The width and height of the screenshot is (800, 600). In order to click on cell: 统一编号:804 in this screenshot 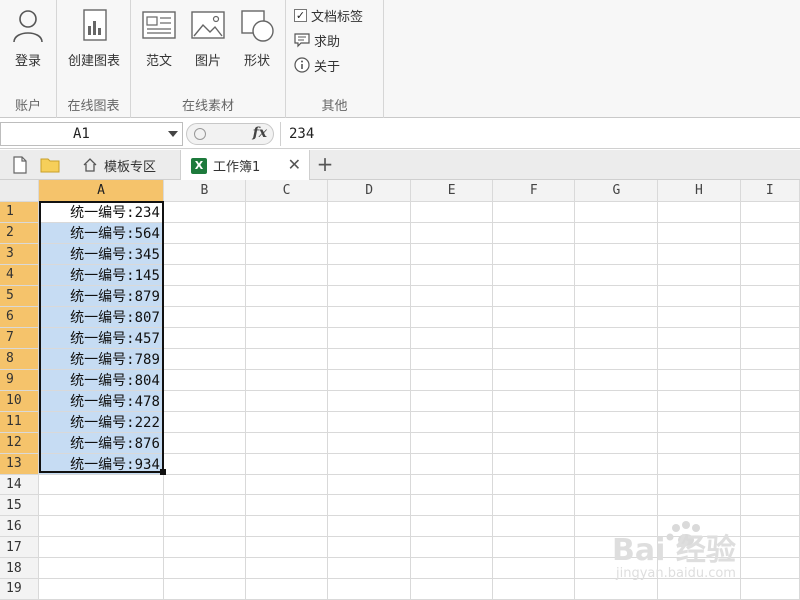, I will do `click(101, 380)`.